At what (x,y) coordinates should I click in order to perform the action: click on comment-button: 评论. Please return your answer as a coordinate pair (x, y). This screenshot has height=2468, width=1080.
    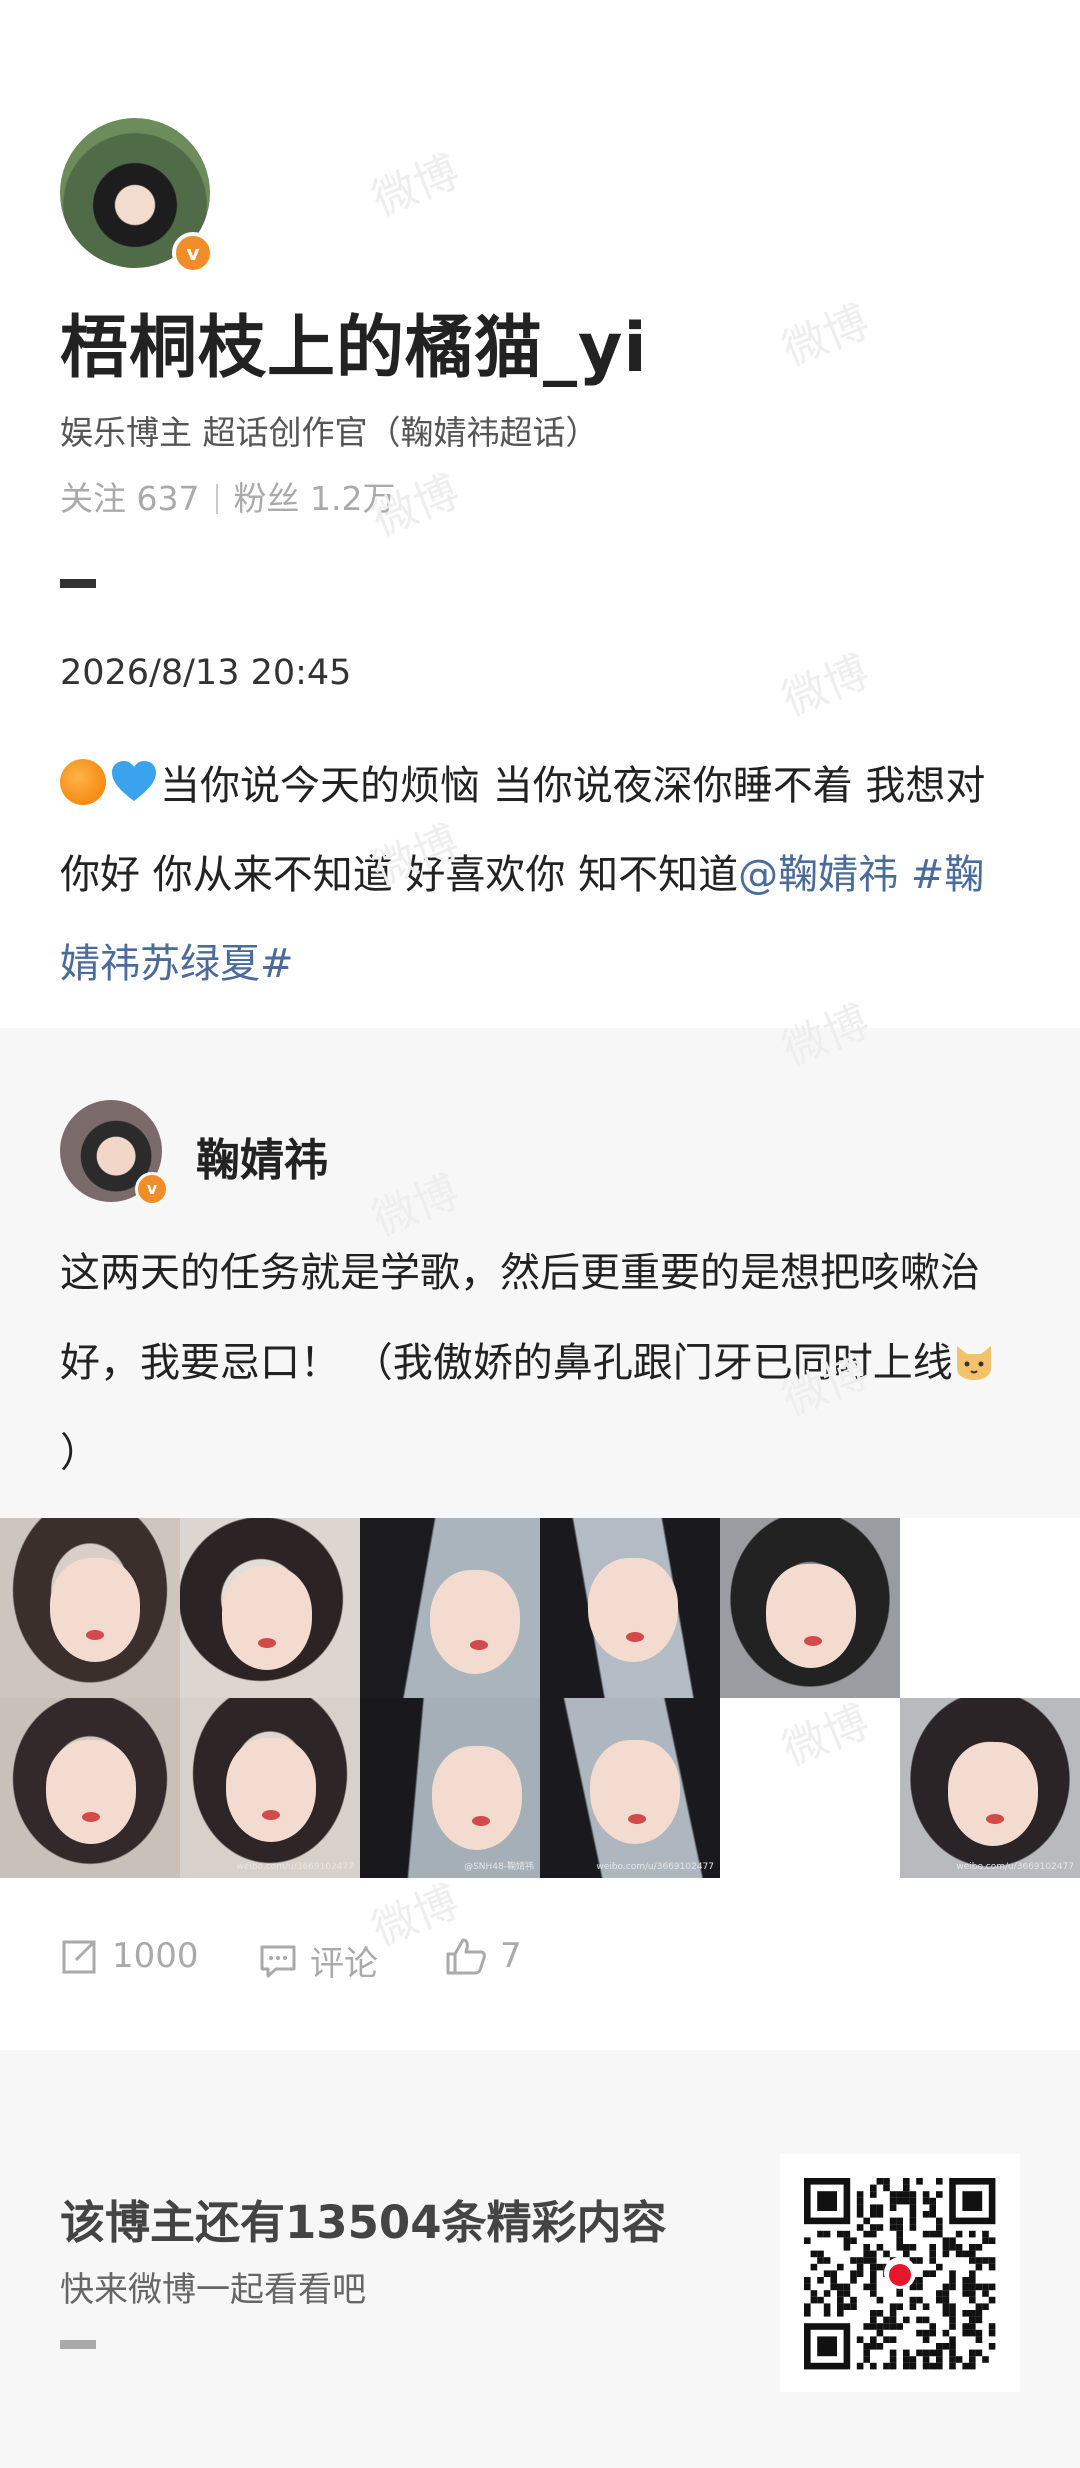
    Looking at the image, I should click on (318, 1960).